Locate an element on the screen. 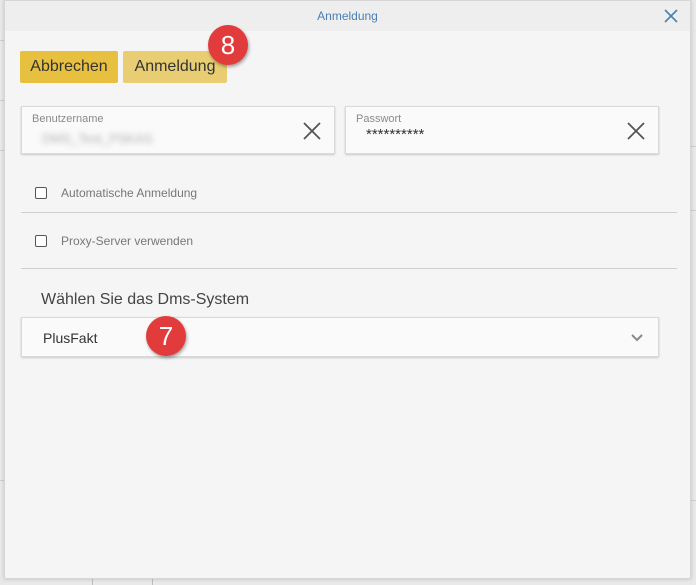  step-badge-dms: 7 is located at coordinates (166, 336).